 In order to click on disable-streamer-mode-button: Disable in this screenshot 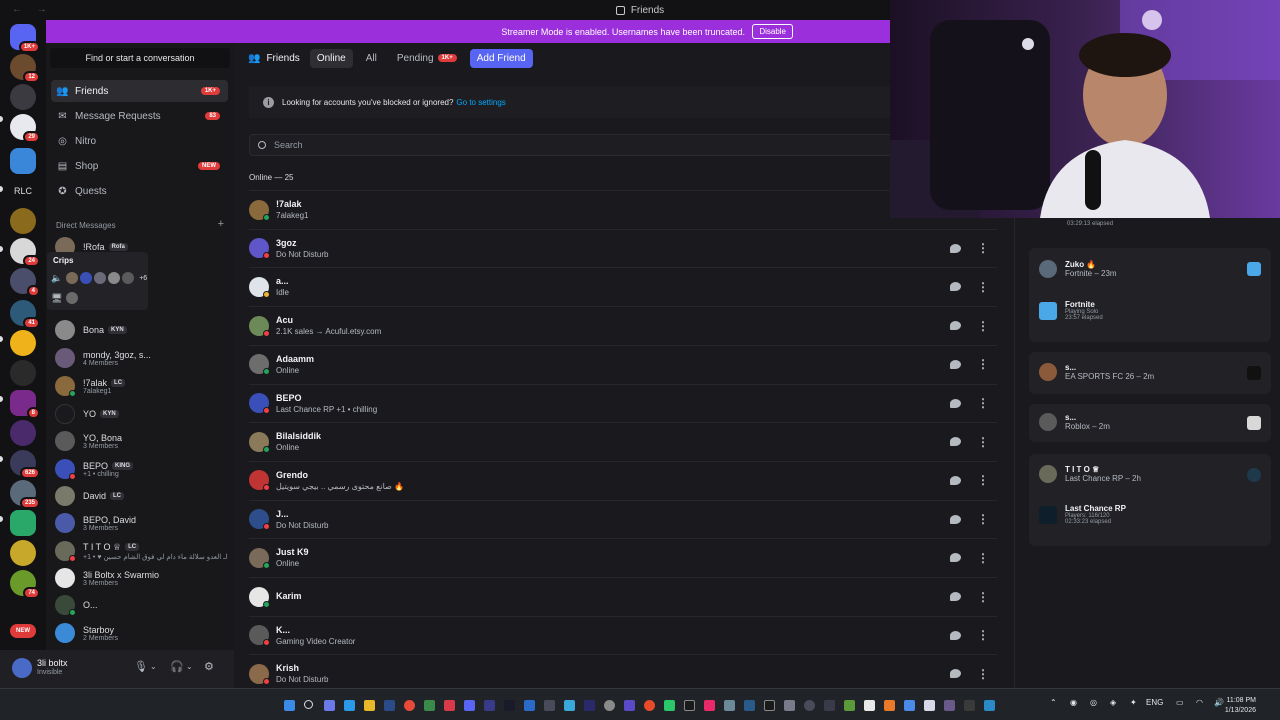, I will do `click(772, 31)`.